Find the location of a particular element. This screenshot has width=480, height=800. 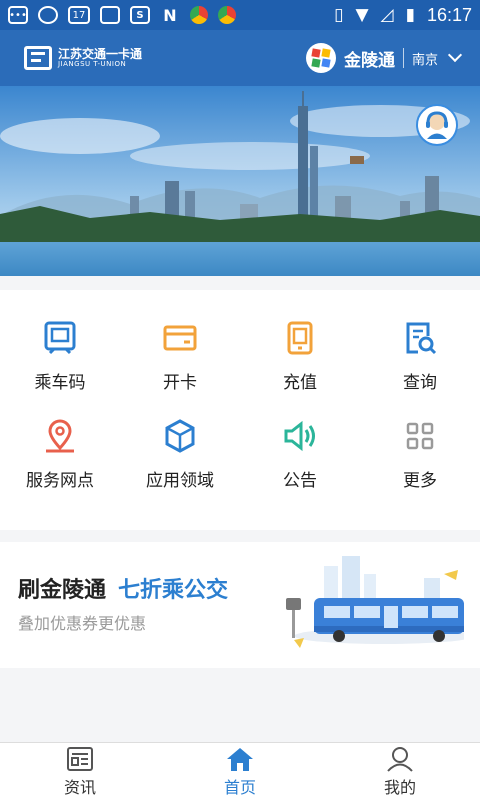

tab-label: 资讯 is located at coordinates (79, 787).